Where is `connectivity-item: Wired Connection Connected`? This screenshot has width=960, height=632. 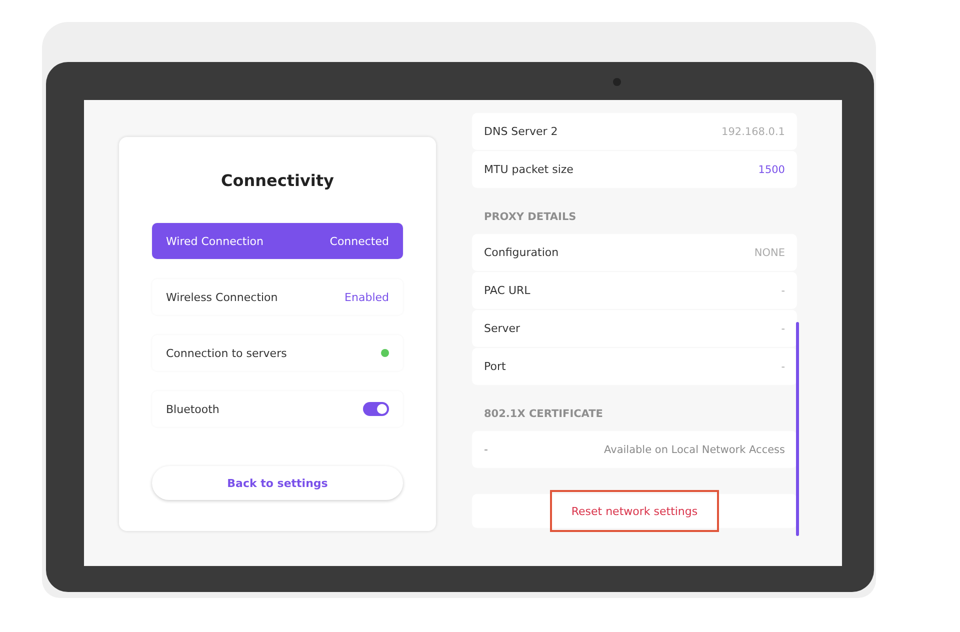 connectivity-item: Wired Connection Connected is located at coordinates (277, 241).